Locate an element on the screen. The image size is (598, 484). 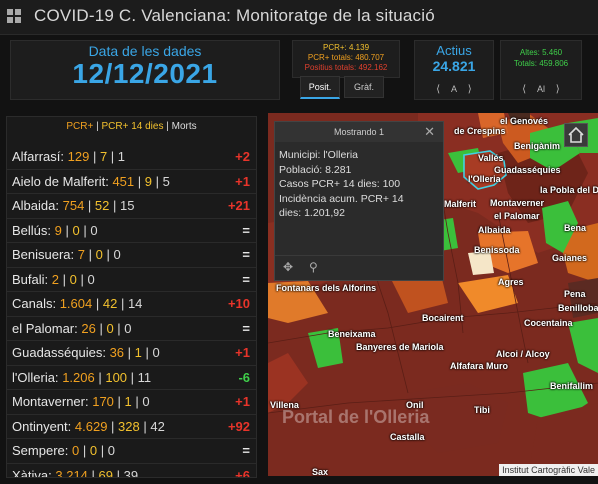
row-text: Ontinyent: 4.629 | 328 | 42 is located at coordinates (88, 426).